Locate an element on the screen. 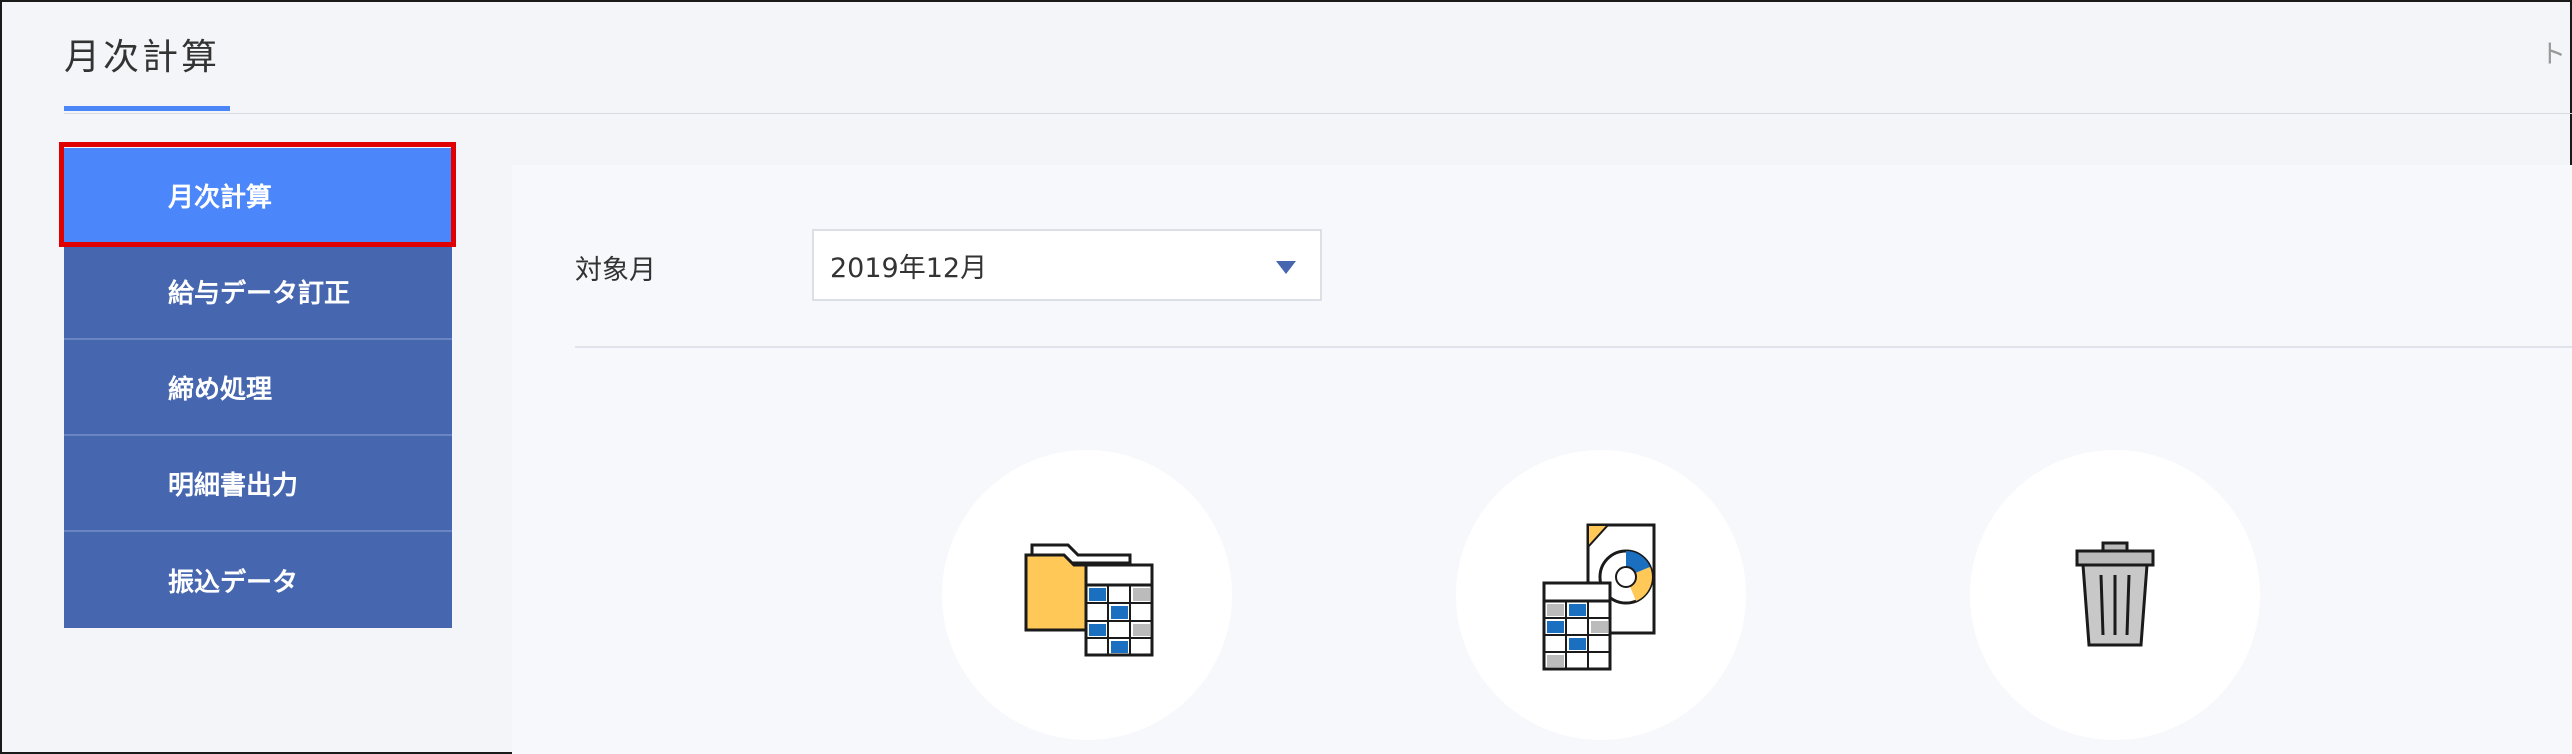 The width and height of the screenshot is (2572, 754). target-month-select: 2019年12月 is located at coordinates (1067, 265).